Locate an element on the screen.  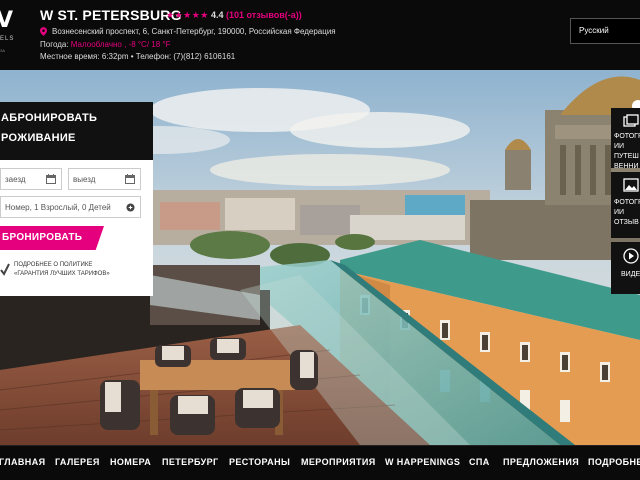
review-photos-button: ФОТОГР ИИ ОТЗЫВ is located at coordinates (625, 205).